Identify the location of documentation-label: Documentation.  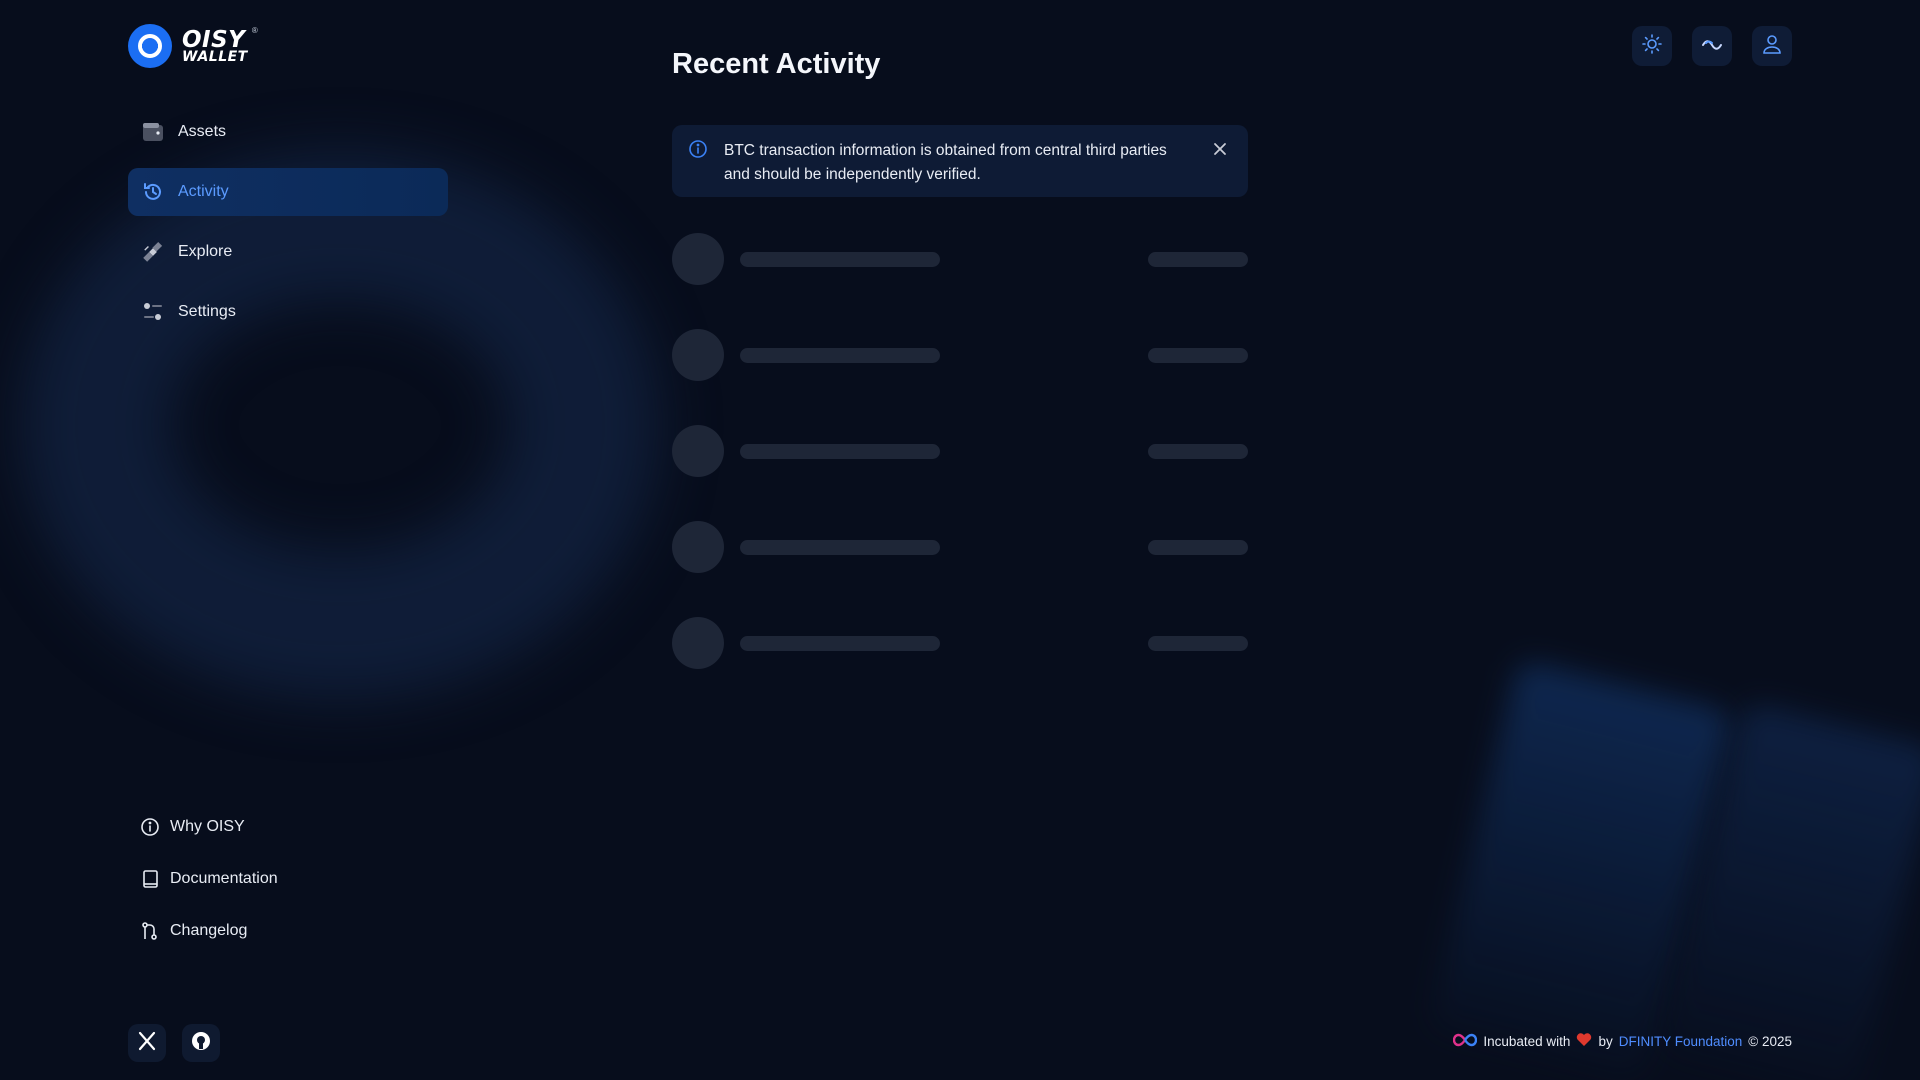
(224, 878).